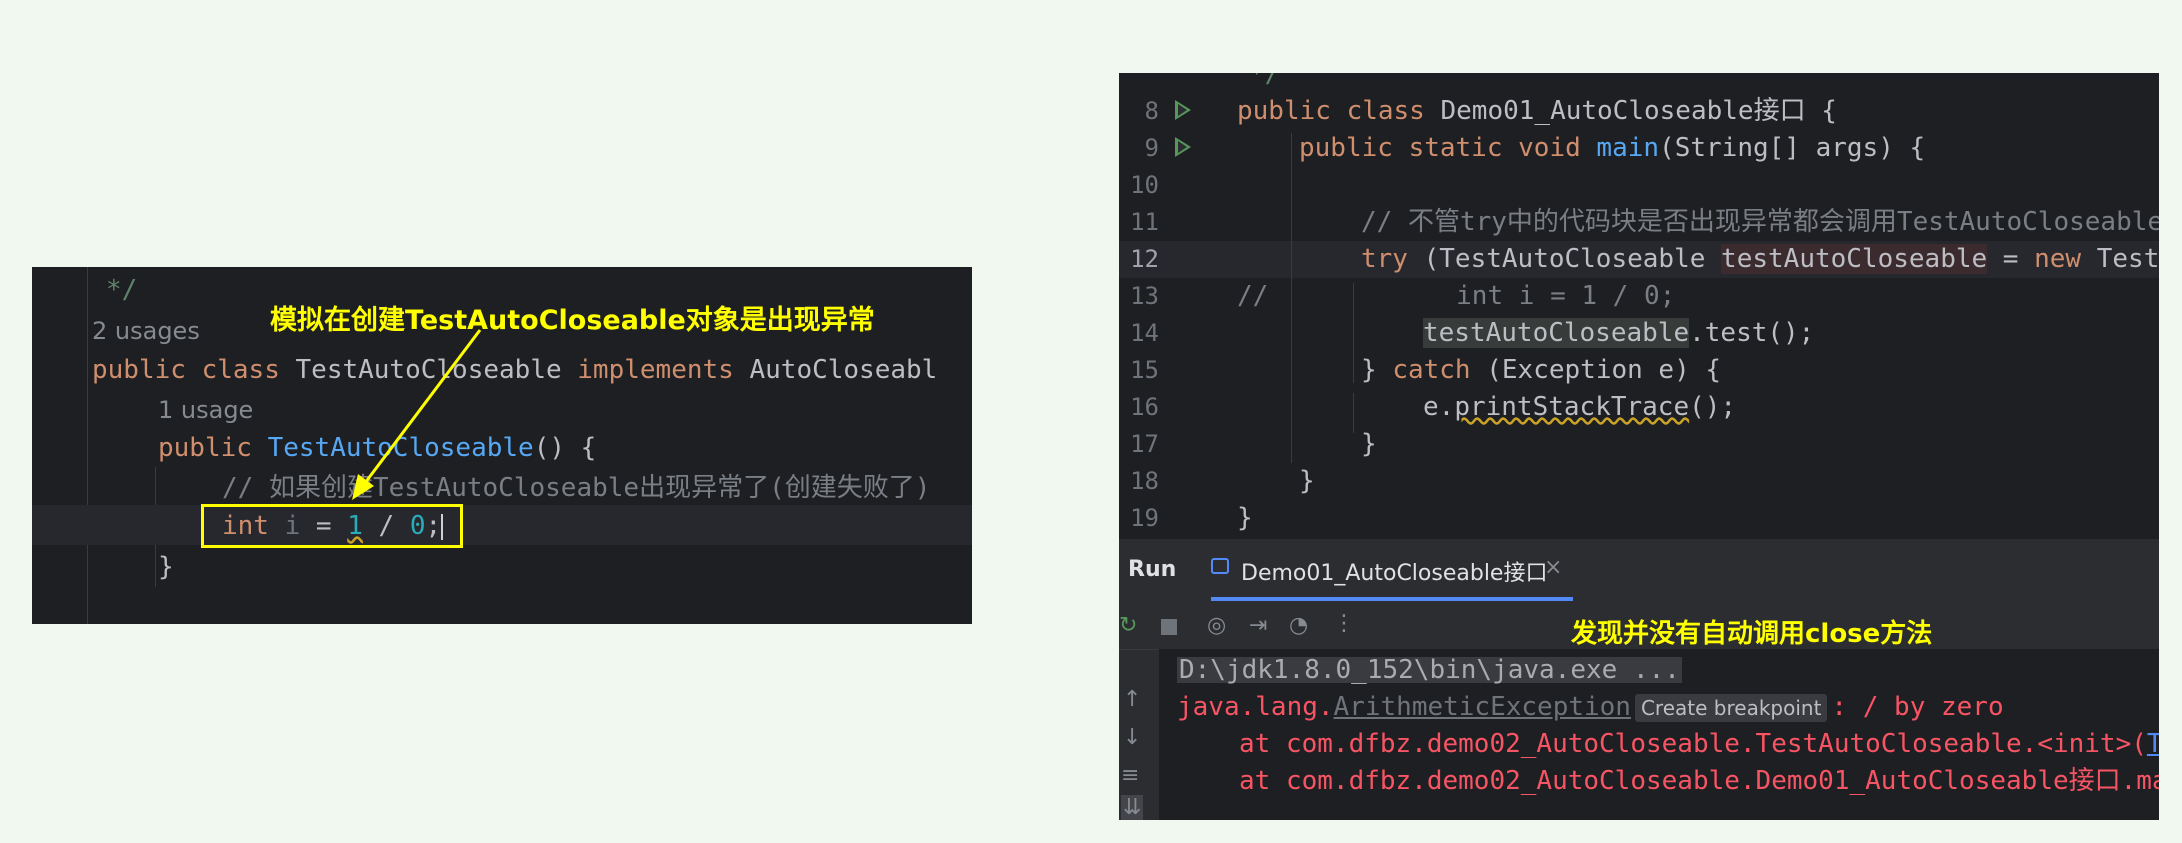 Image resolution: width=2182 pixels, height=843 pixels. I want to click on screenshot-icon: ◎, so click(1216, 625).